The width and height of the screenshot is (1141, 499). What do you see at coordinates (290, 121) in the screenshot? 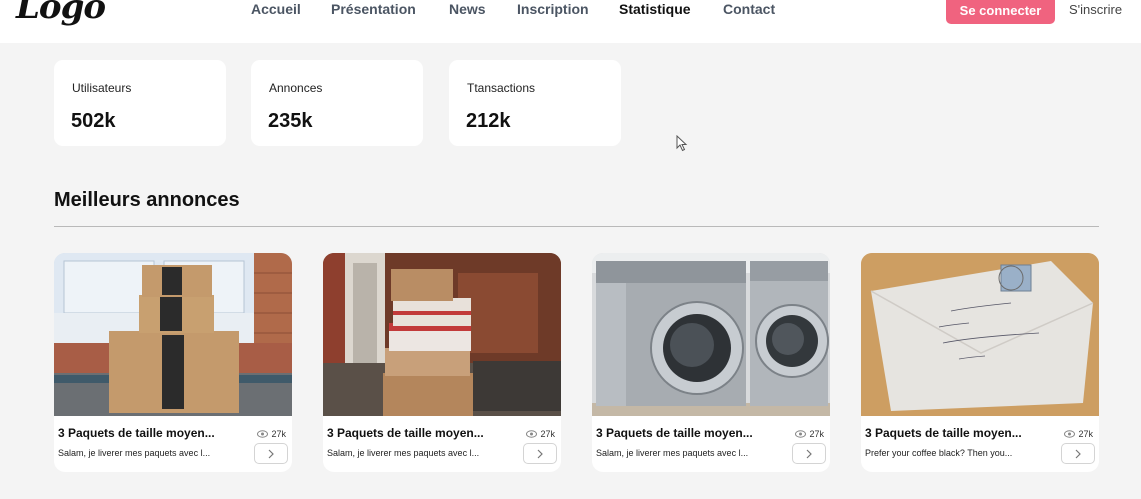
I see `stat-value: 235k` at bounding box center [290, 121].